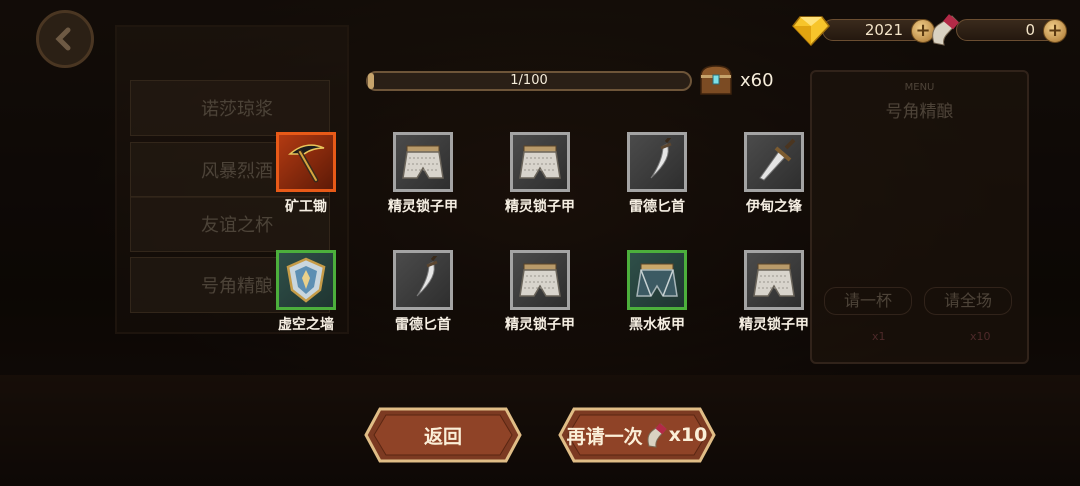  What do you see at coordinates (1030, 30) in the screenshot?
I see `horn-count: 0` at bounding box center [1030, 30].